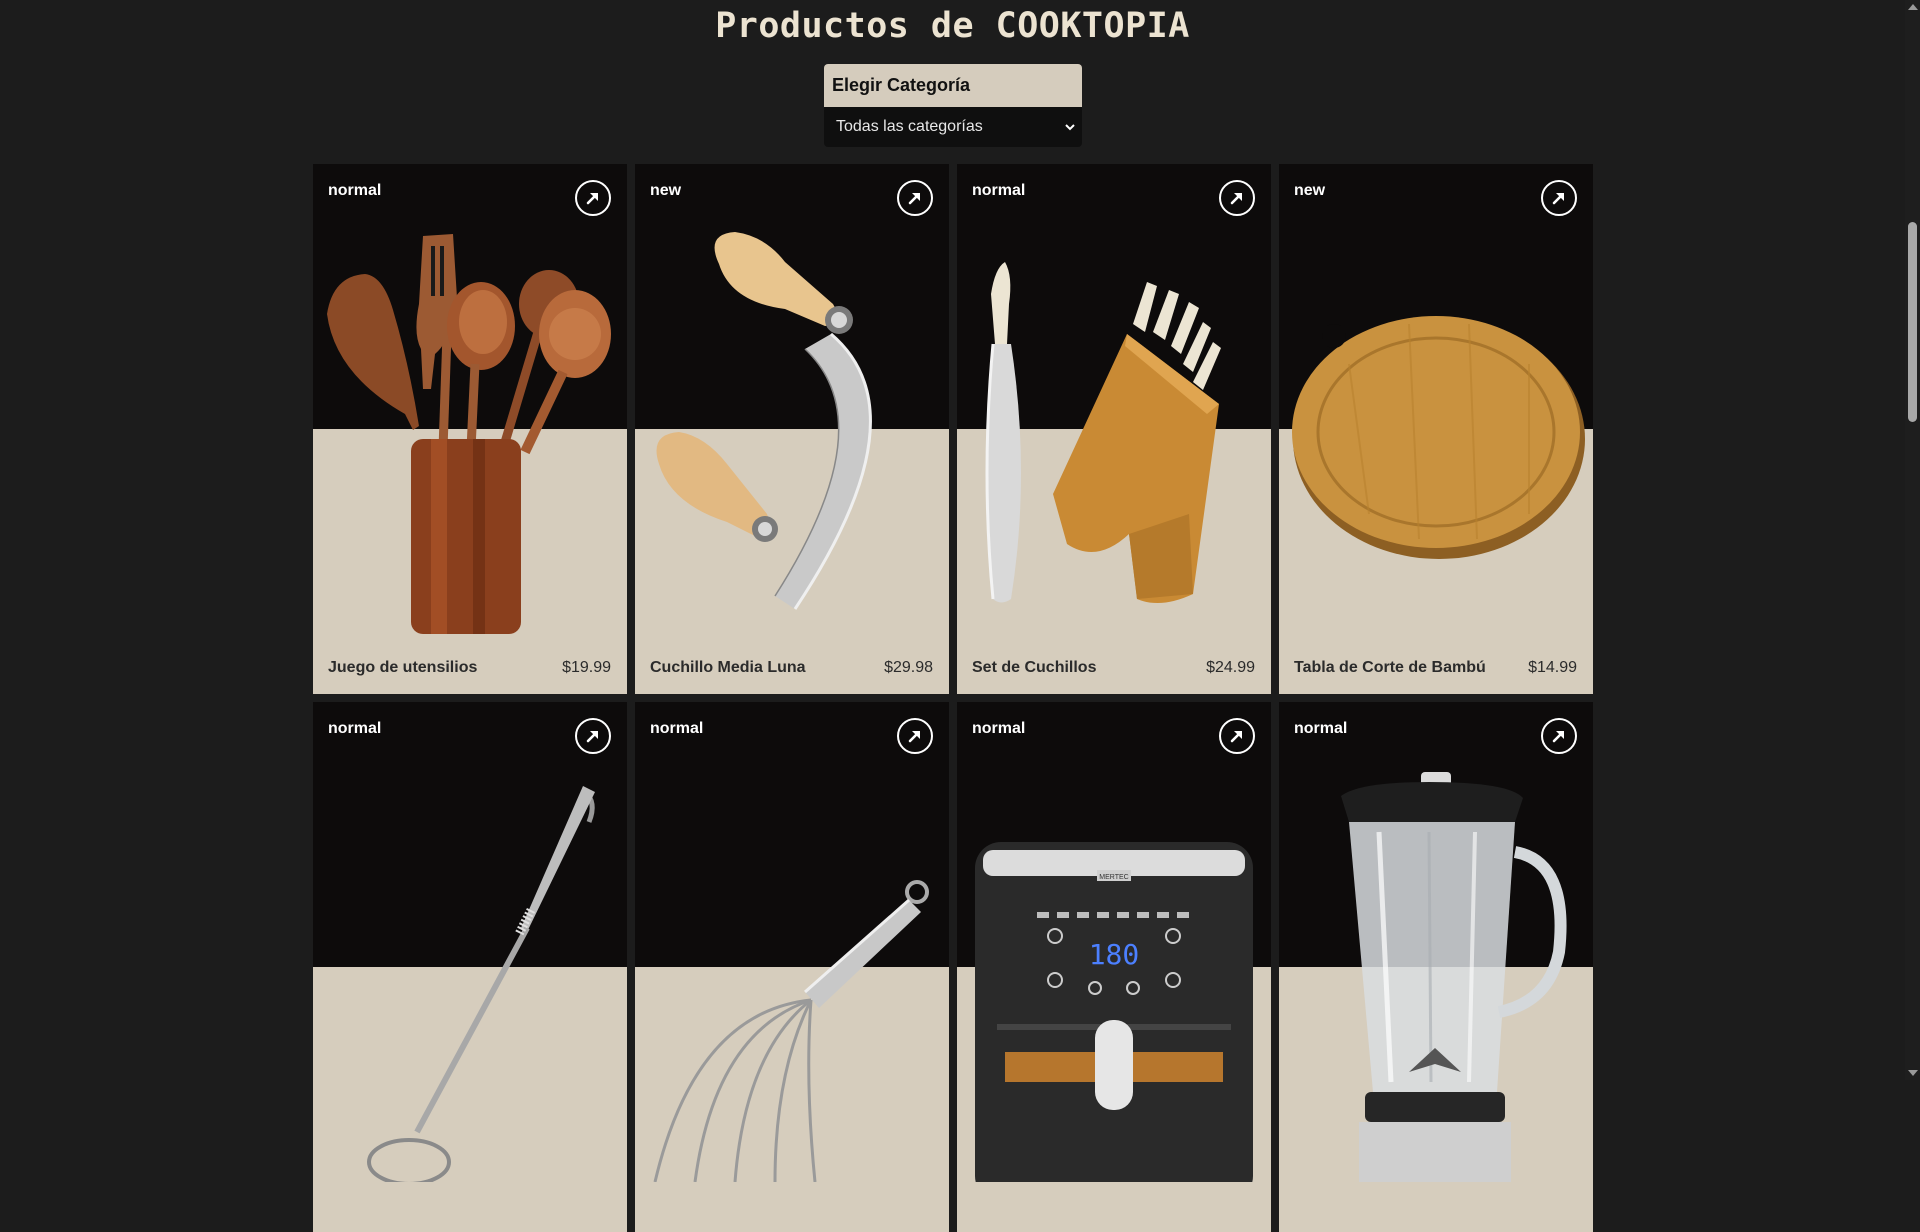 This screenshot has height=1232, width=1920. I want to click on scroll-thumb, so click(1912, 322).